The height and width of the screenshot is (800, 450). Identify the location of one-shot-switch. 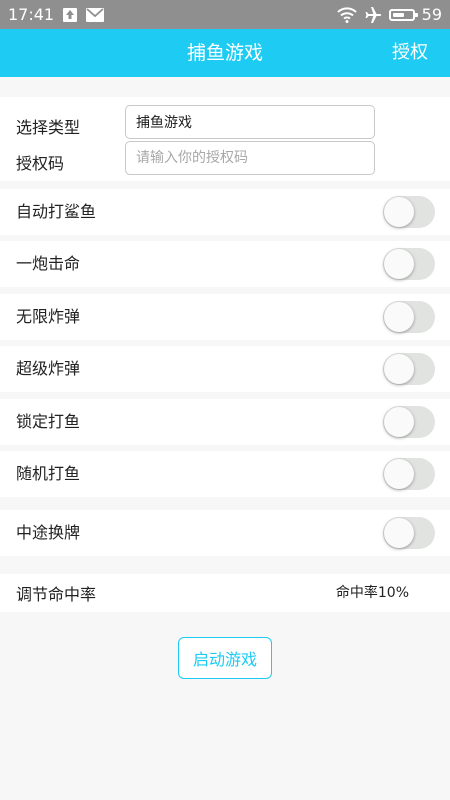
(409, 264).